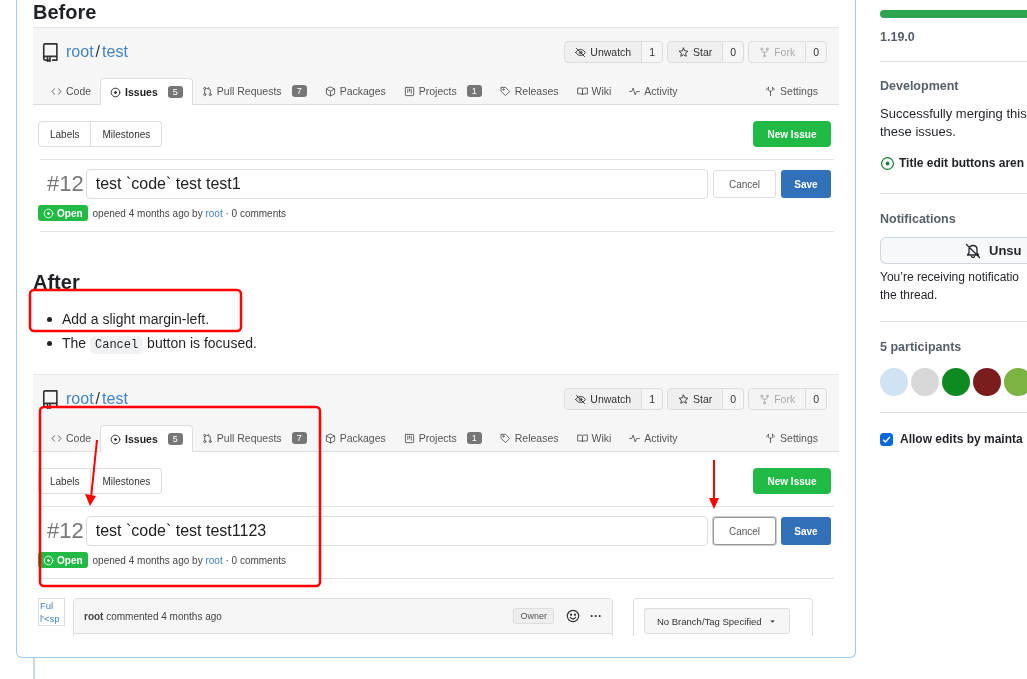 This screenshot has width=1027, height=679. I want to click on title-input: test `code` test test1, so click(396, 184).